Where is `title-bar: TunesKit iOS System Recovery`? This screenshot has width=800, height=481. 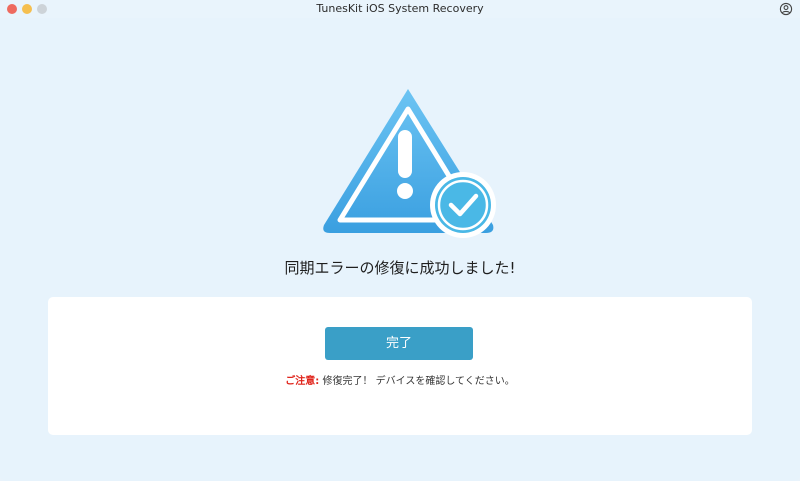
title-bar: TunesKit iOS System Recovery is located at coordinates (400, 9).